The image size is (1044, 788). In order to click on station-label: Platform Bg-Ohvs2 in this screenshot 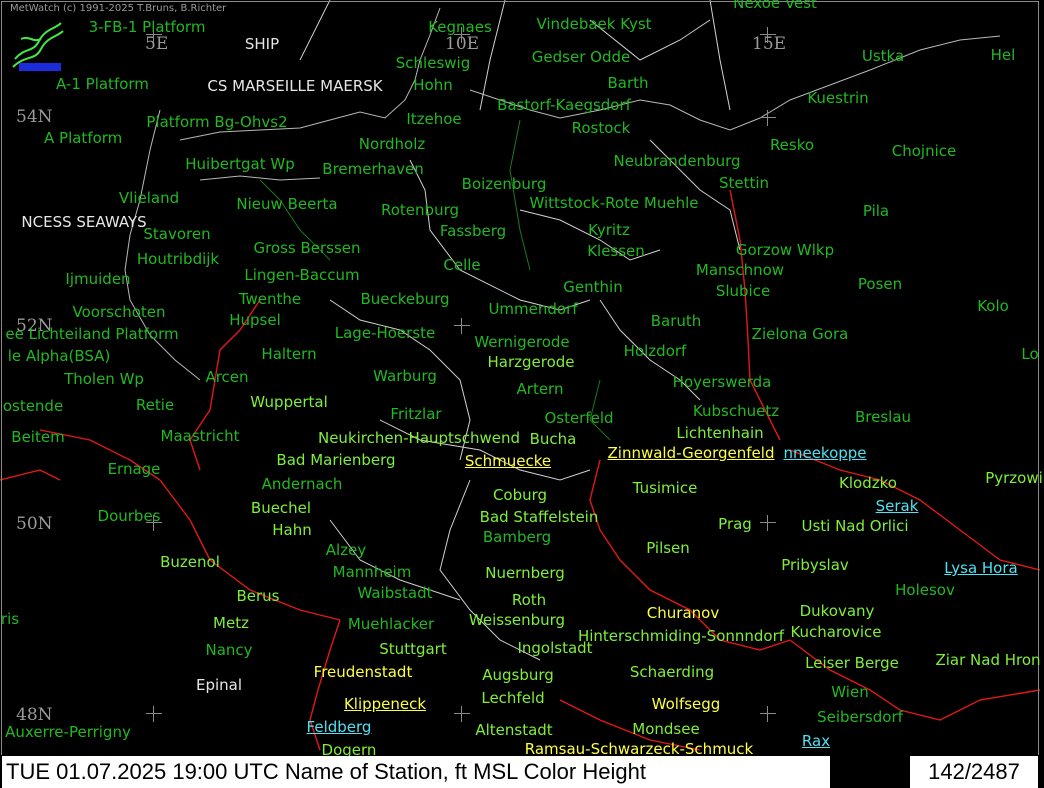, I will do `click(216, 122)`.